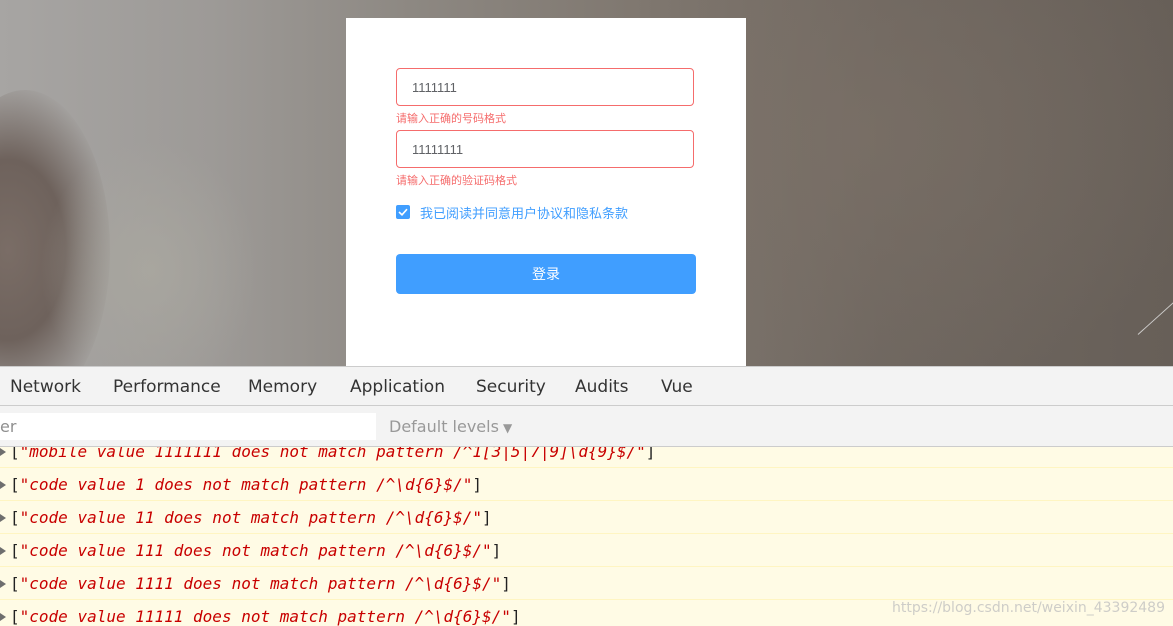 The height and width of the screenshot is (626, 1173). Describe the element at coordinates (601, 387) in the screenshot. I see `tab-audits: Audits` at that location.